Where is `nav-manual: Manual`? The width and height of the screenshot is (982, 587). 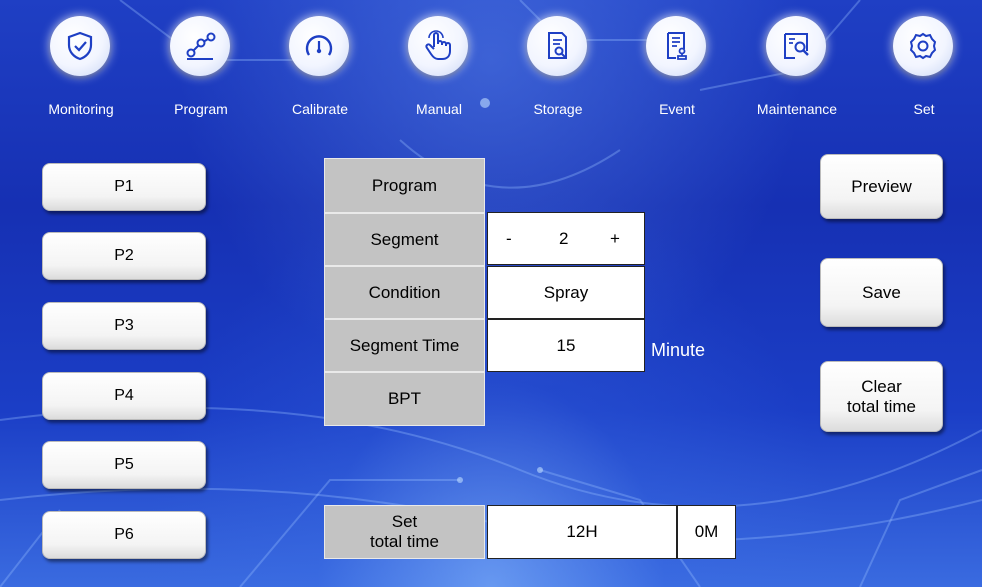 nav-manual: Manual is located at coordinates (439, 68).